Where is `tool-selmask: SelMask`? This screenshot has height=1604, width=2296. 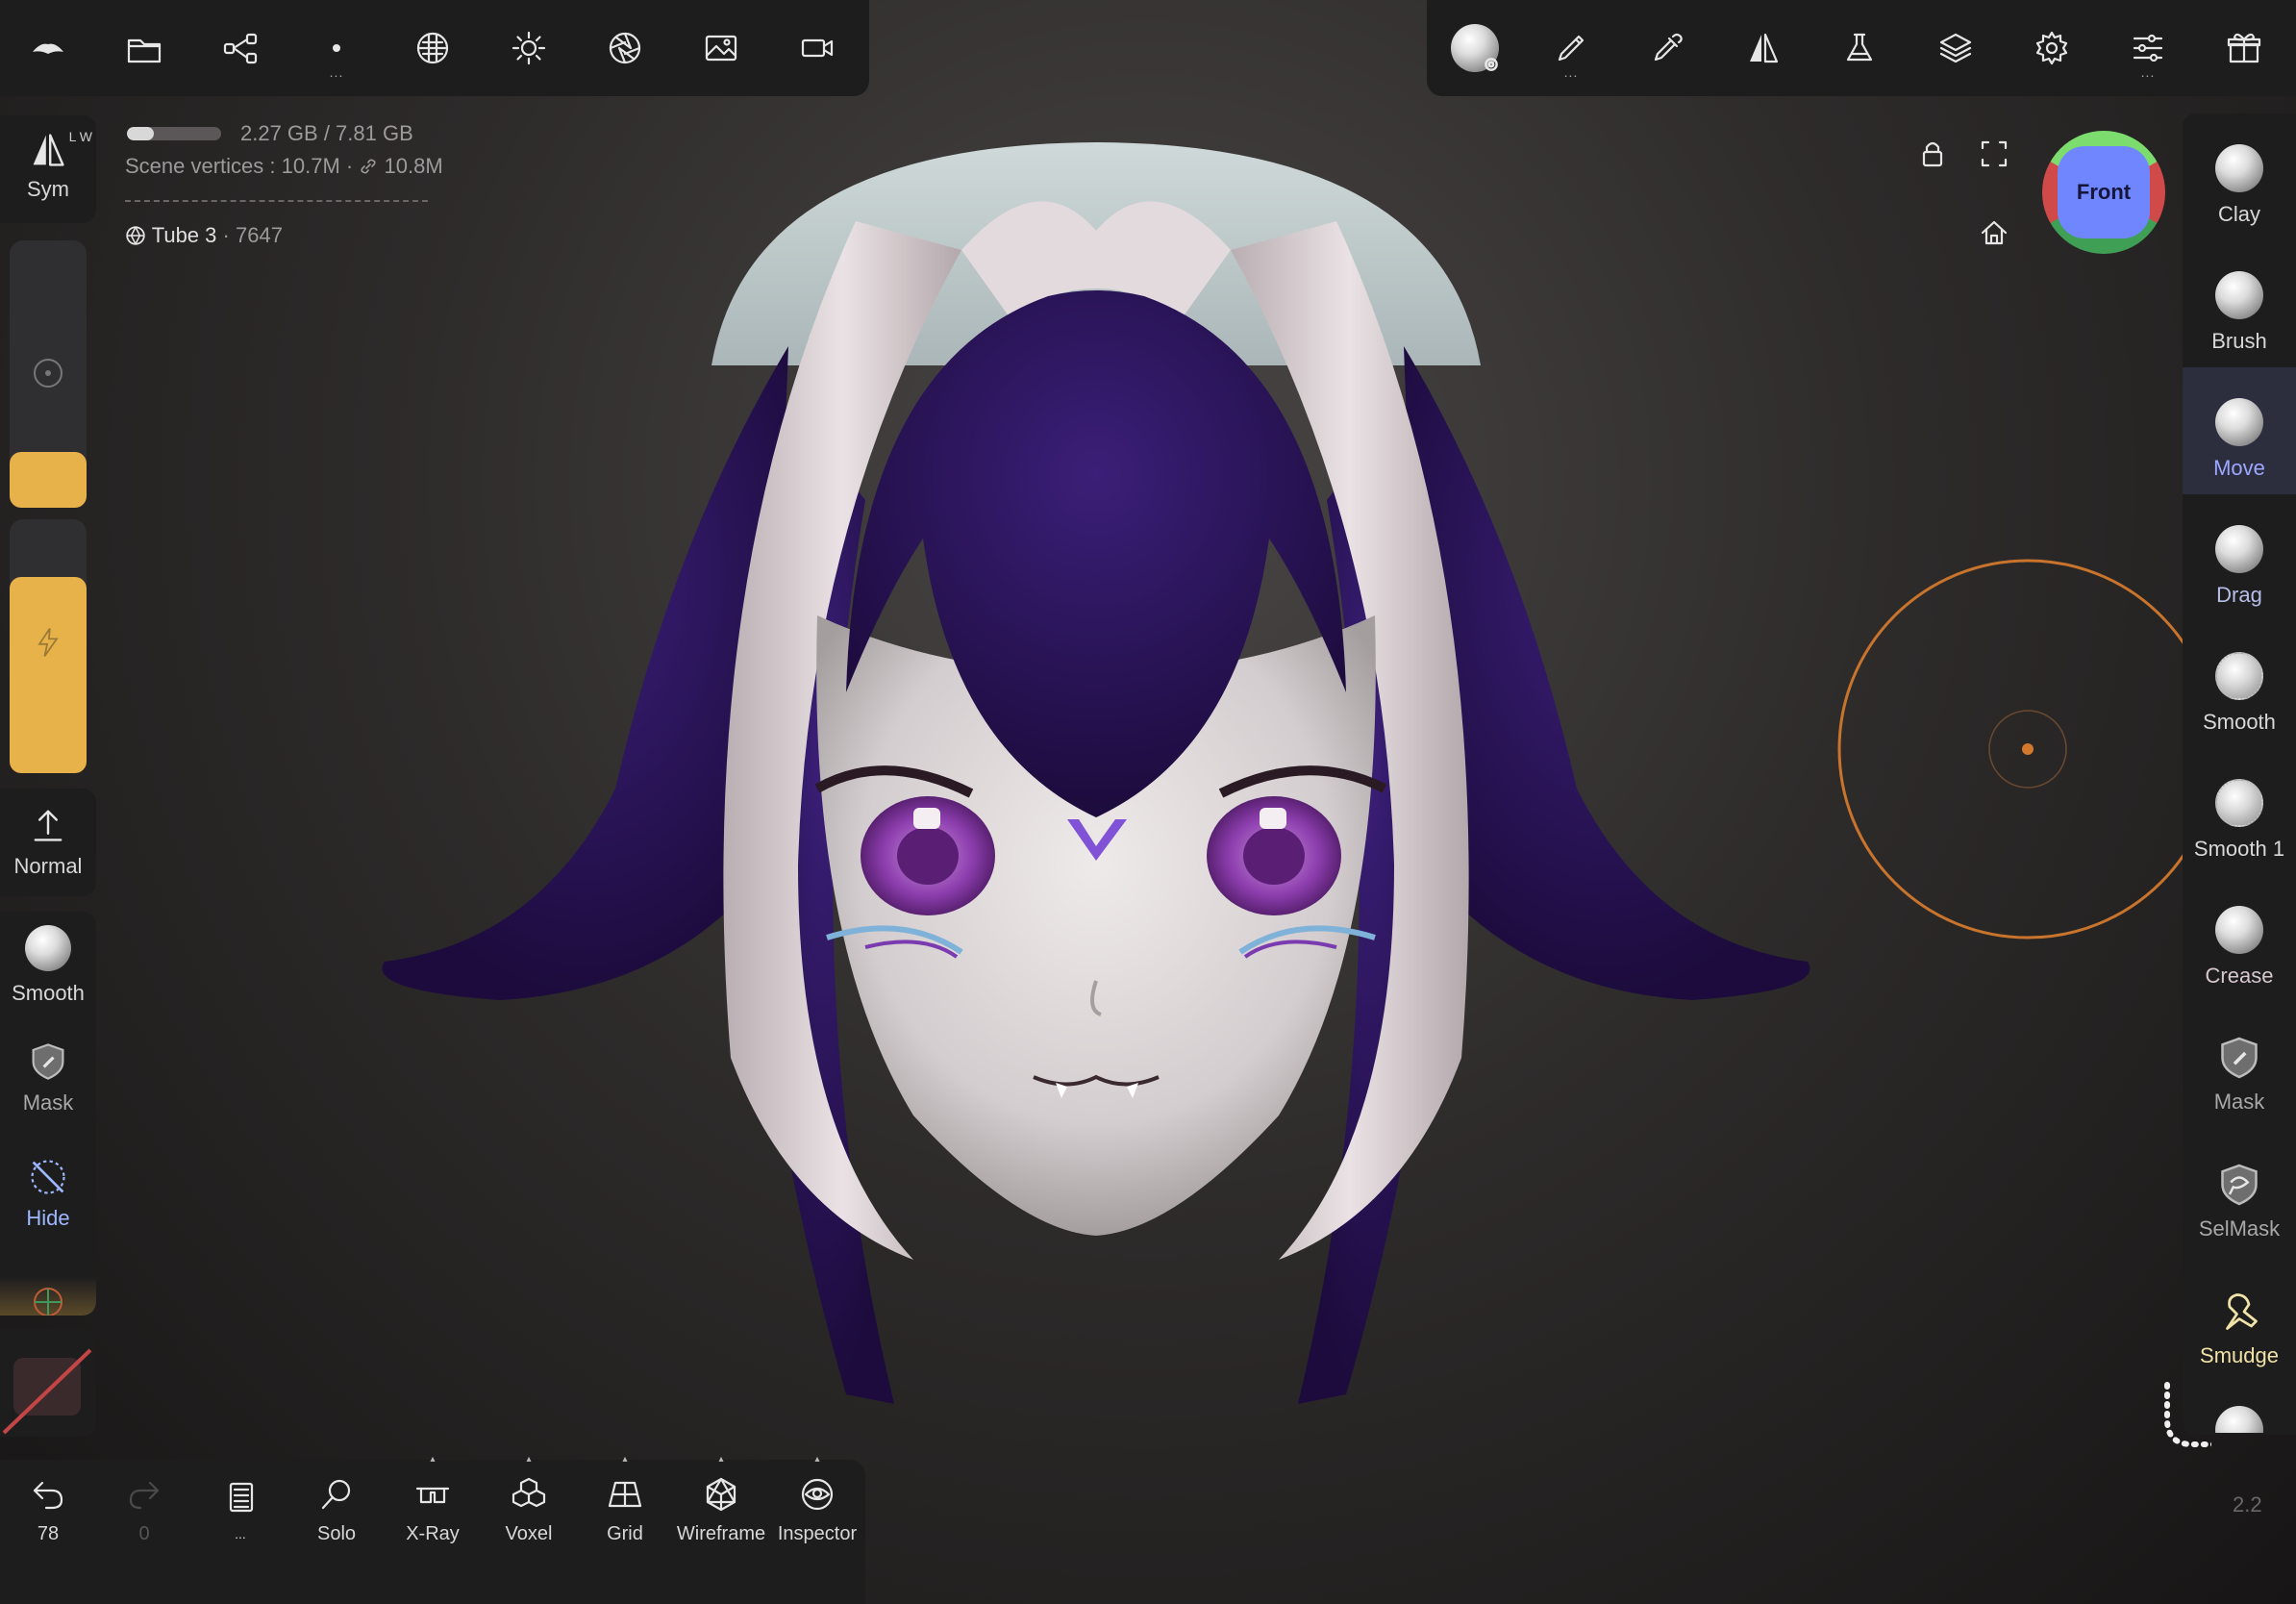 tool-selmask: SelMask is located at coordinates (2239, 1201).